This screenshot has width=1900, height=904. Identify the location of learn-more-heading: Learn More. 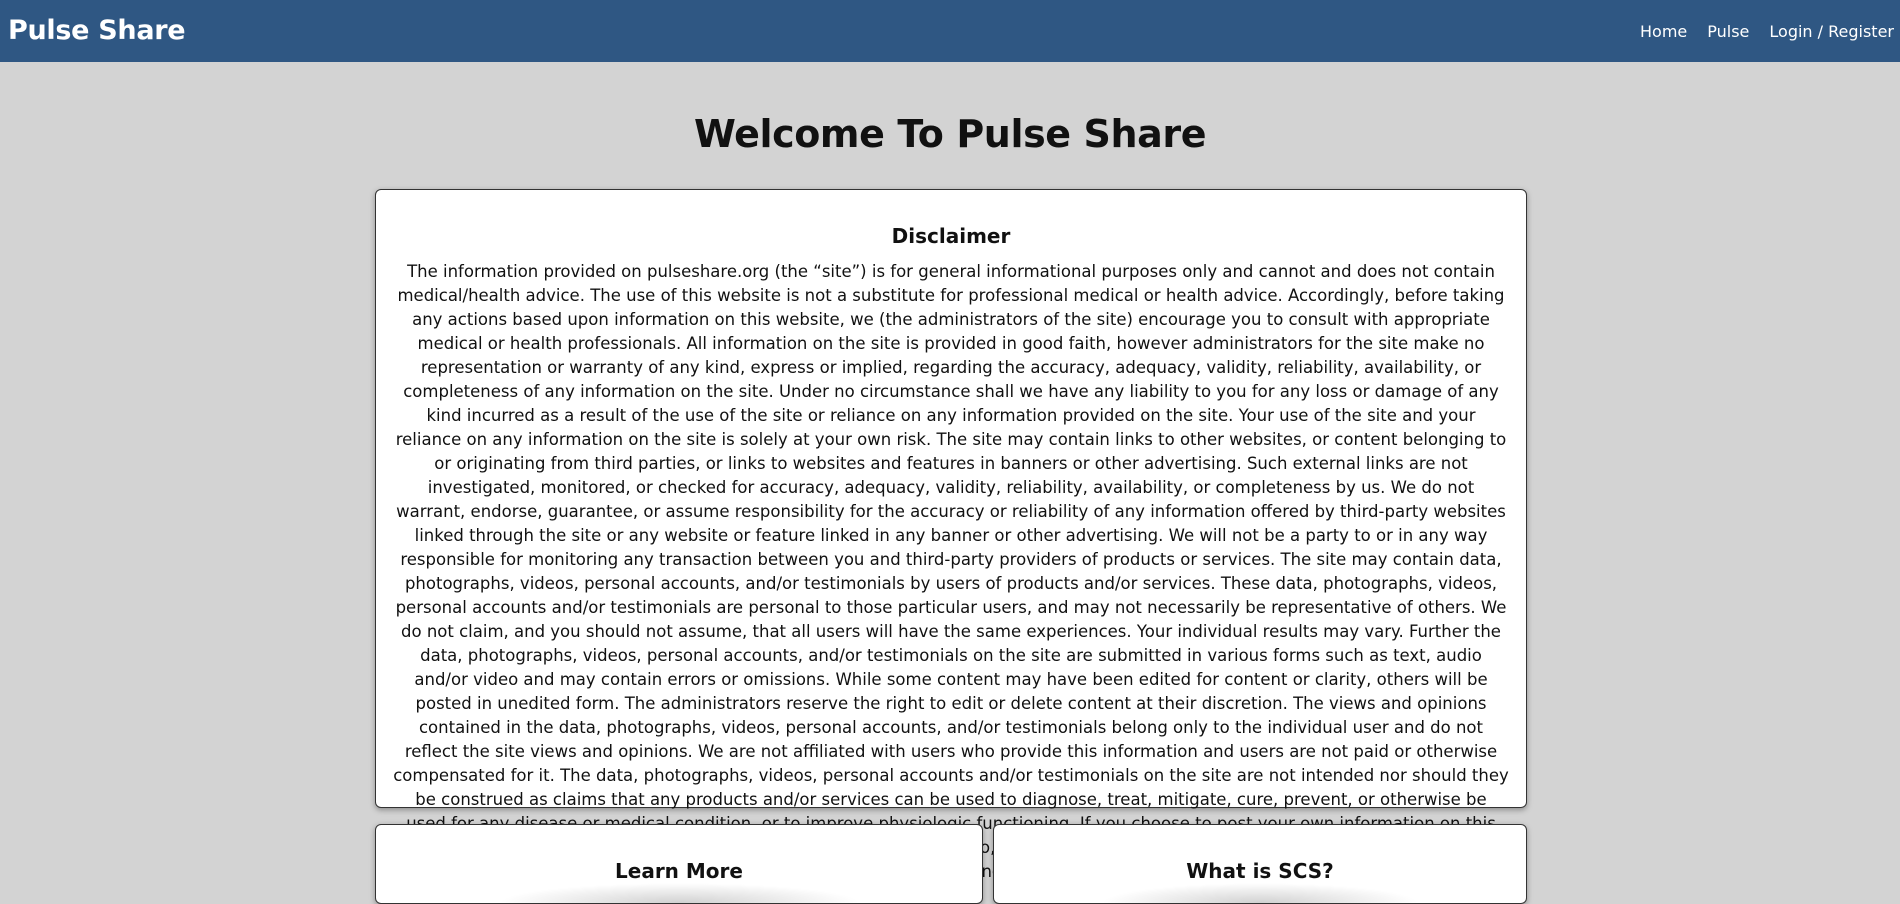
(679, 871).